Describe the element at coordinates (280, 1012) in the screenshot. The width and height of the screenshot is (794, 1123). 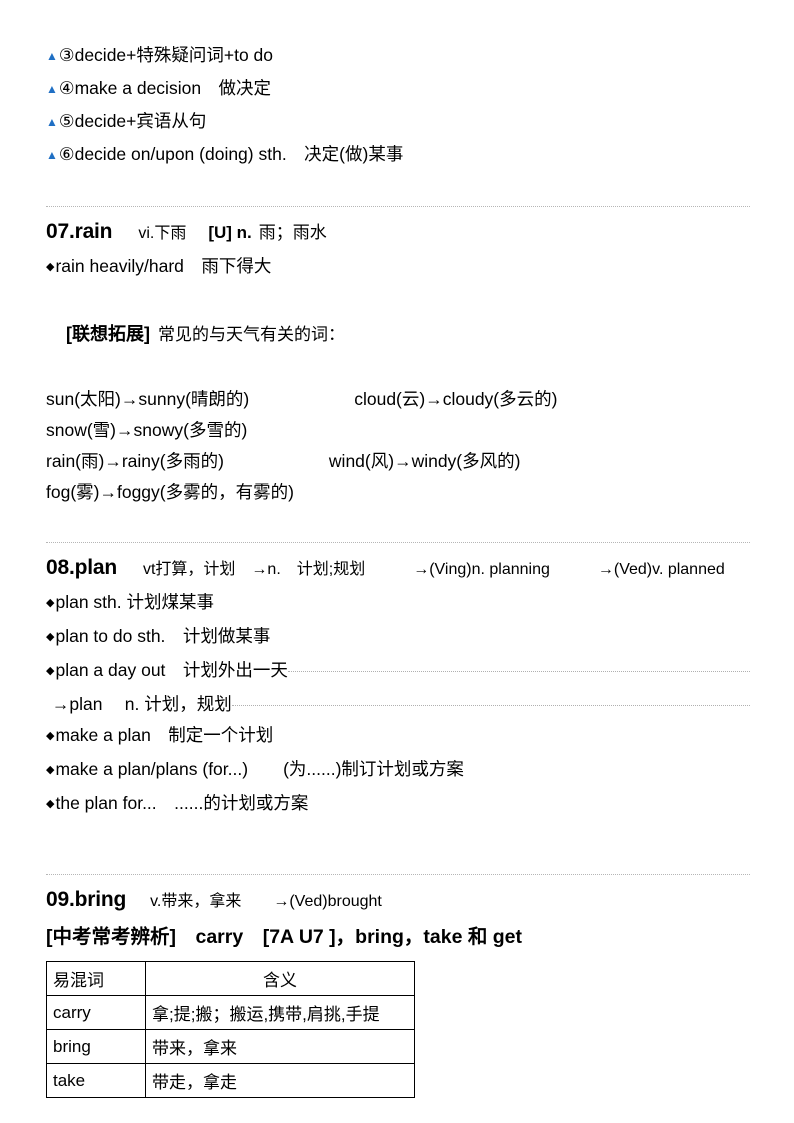
I see `table-cell-meaning: 拿;提;搬；搬运,携带,肩挑,手提` at that location.